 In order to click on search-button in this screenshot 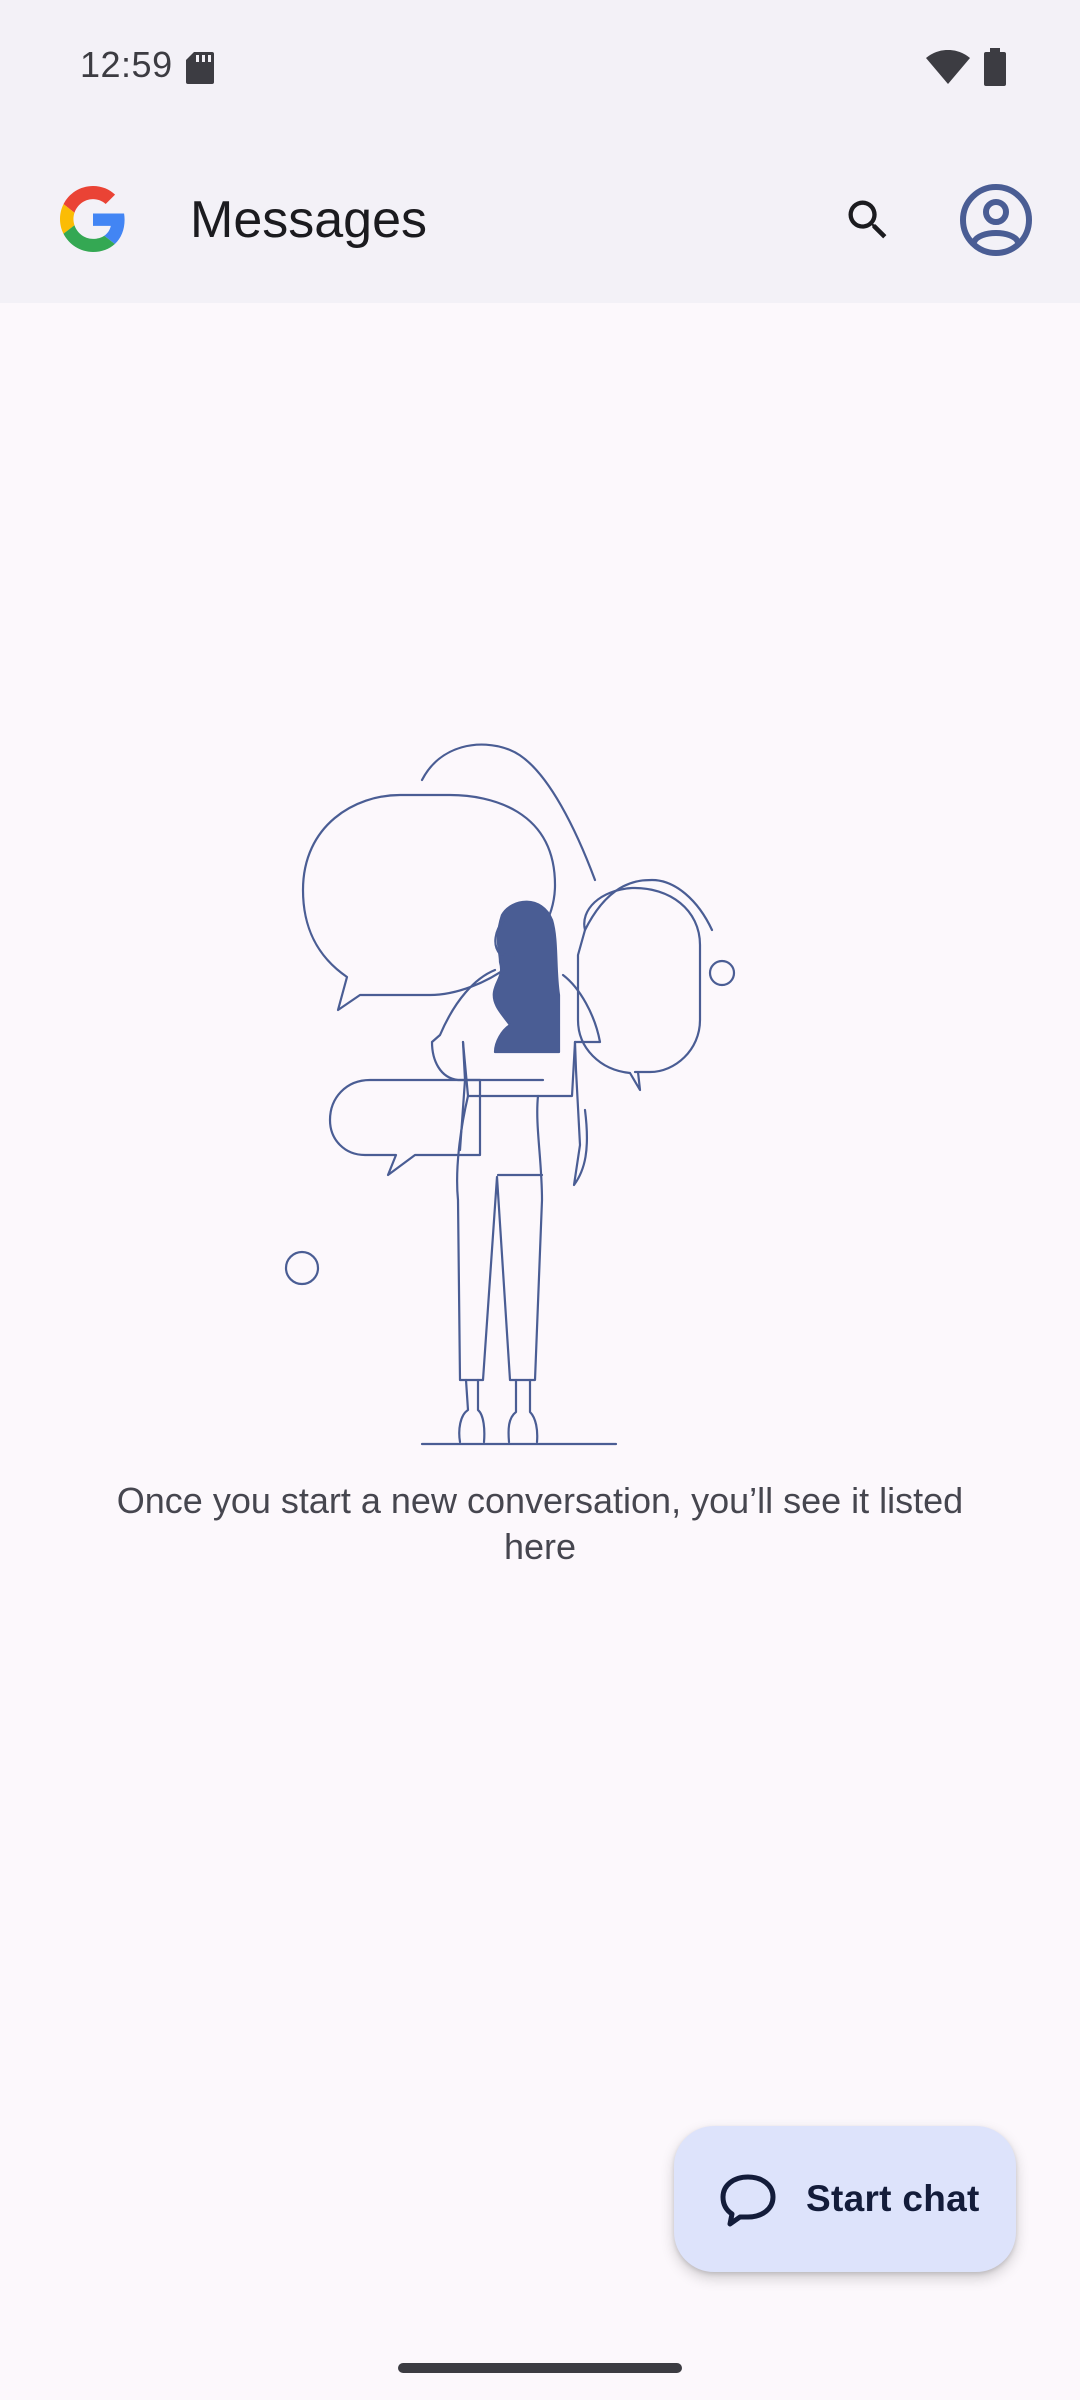, I will do `click(868, 220)`.